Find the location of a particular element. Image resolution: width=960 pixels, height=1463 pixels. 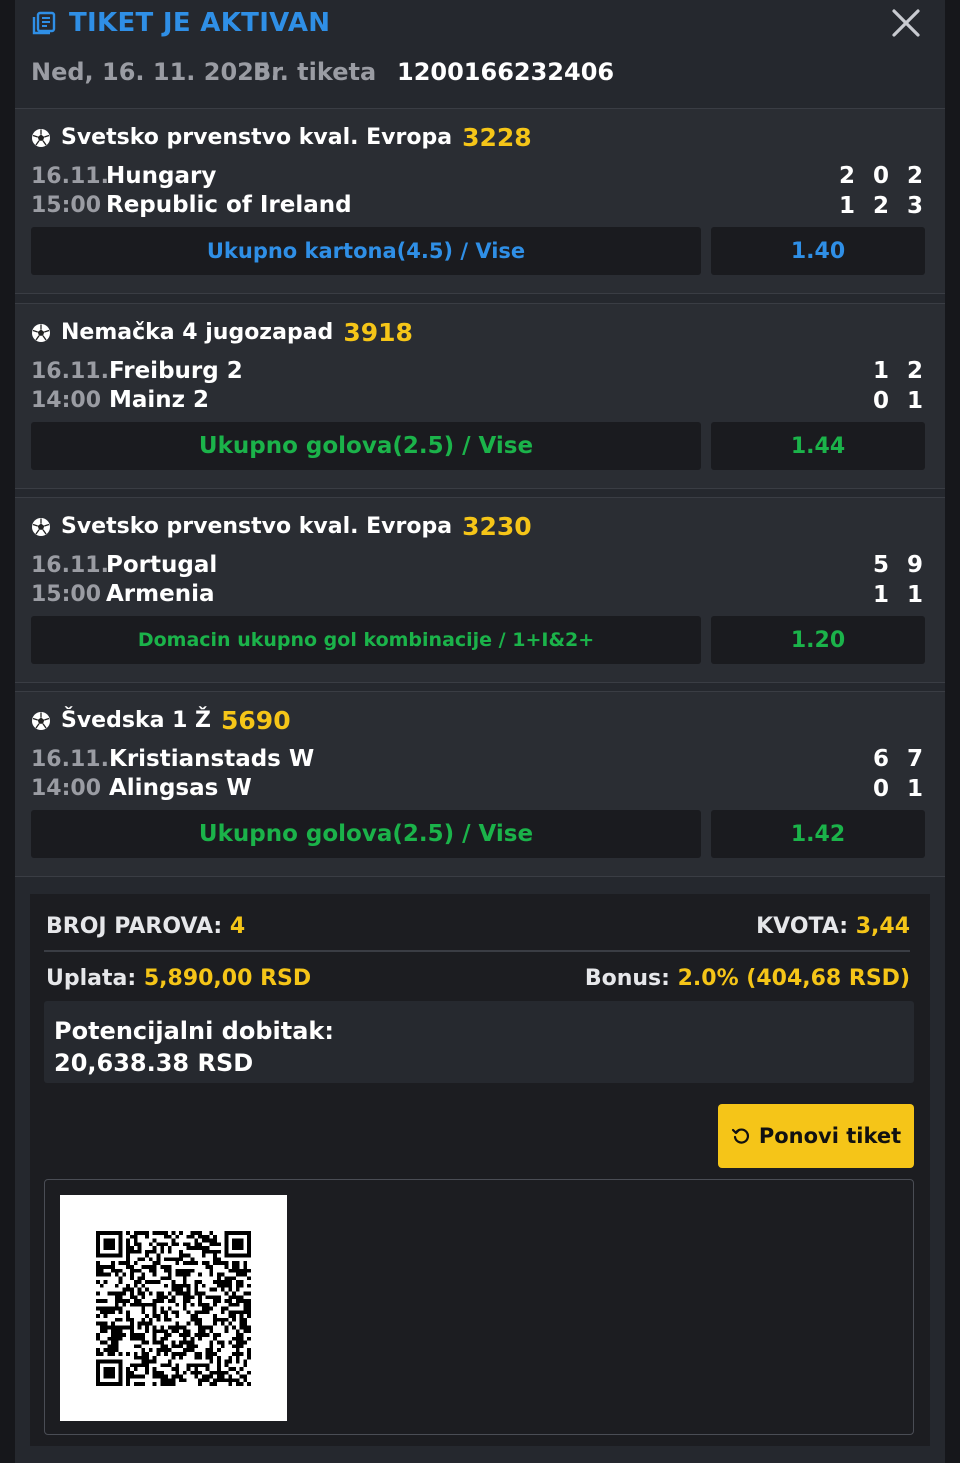

ticket-number: 1200166232406 is located at coordinates (506, 72).